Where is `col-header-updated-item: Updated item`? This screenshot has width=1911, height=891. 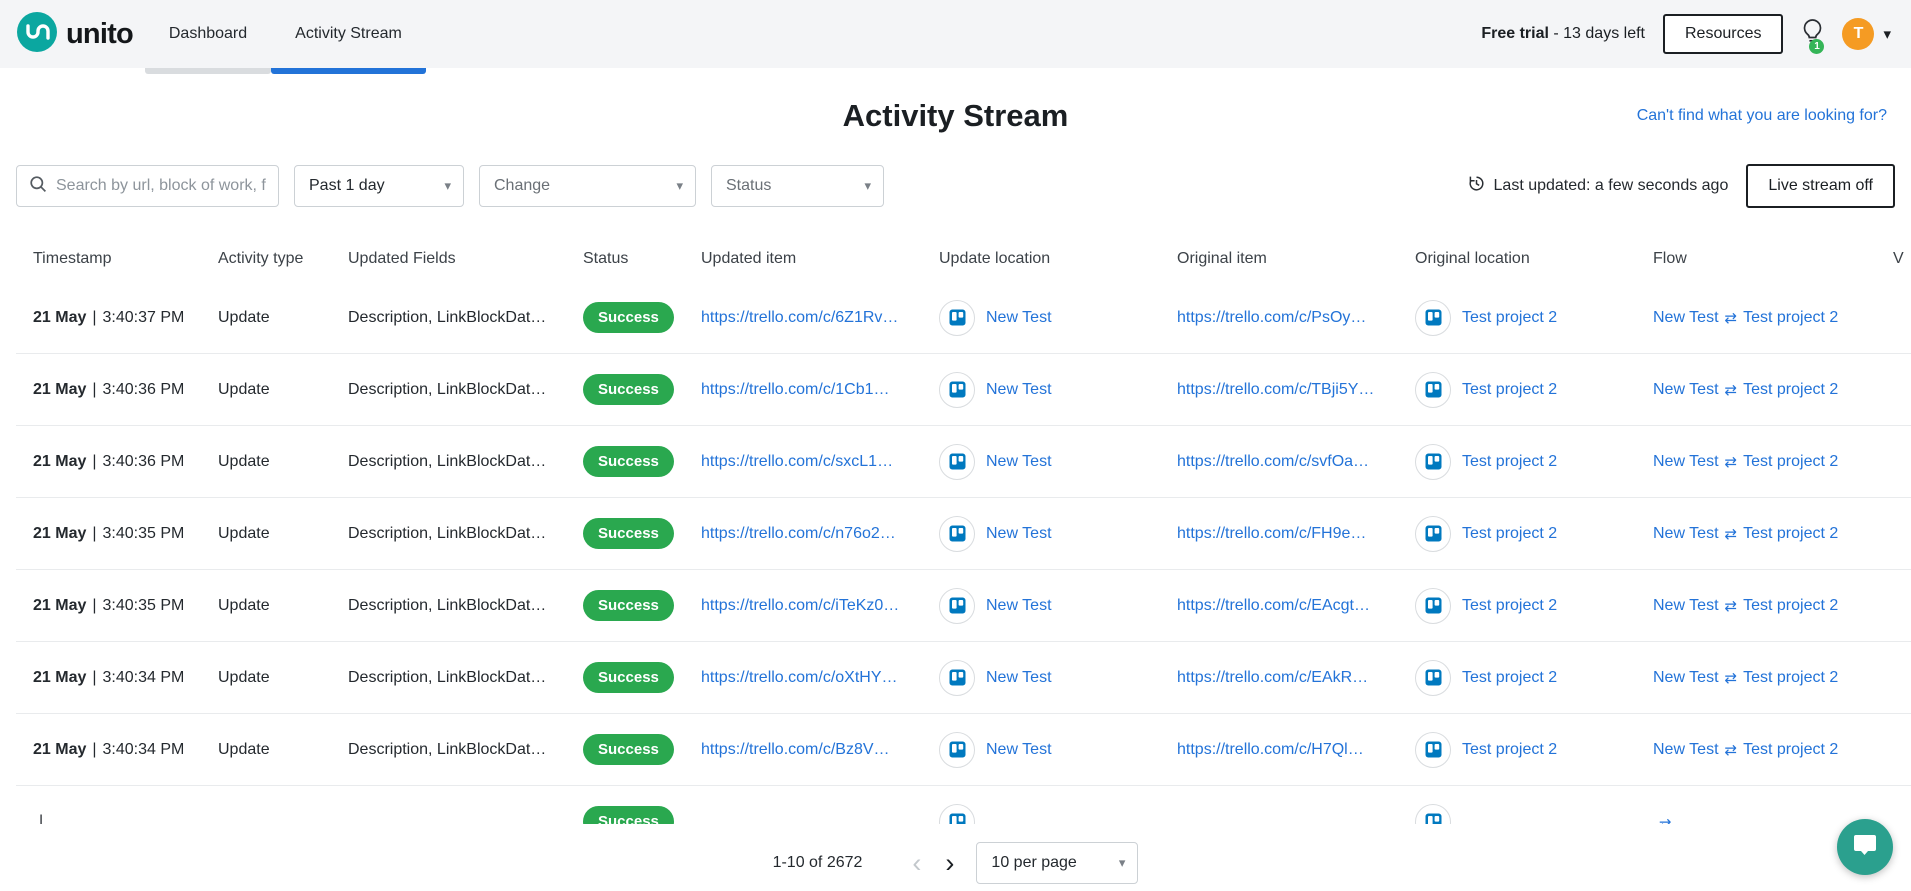
col-header-updated-item: Updated item is located at coordinates (749, 258).